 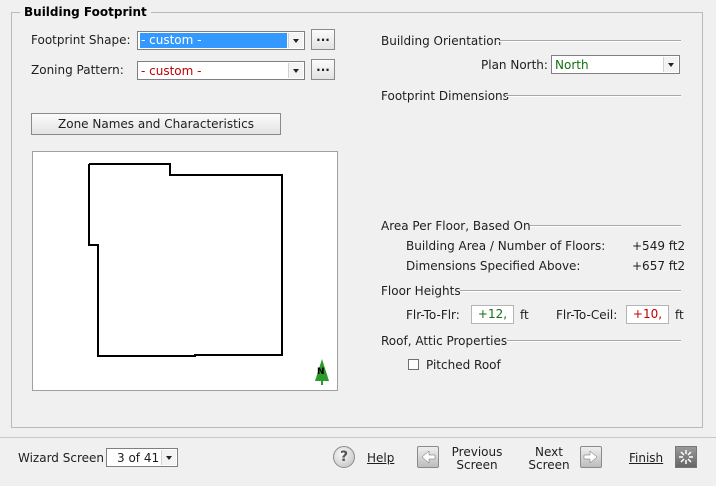 I want to click on flr-to-ceil-label: Flr-To-Ceil:, so click(x=587, y=315).